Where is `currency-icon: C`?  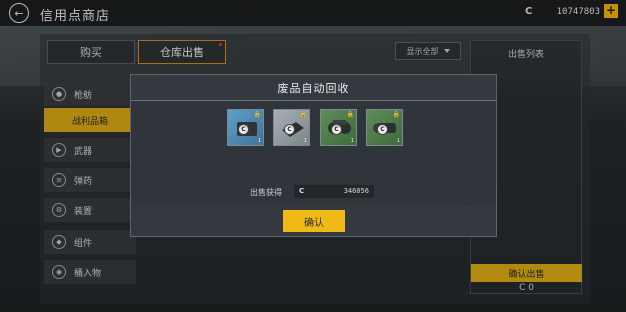 currency-icon: C is located at coordinates (302, 191).